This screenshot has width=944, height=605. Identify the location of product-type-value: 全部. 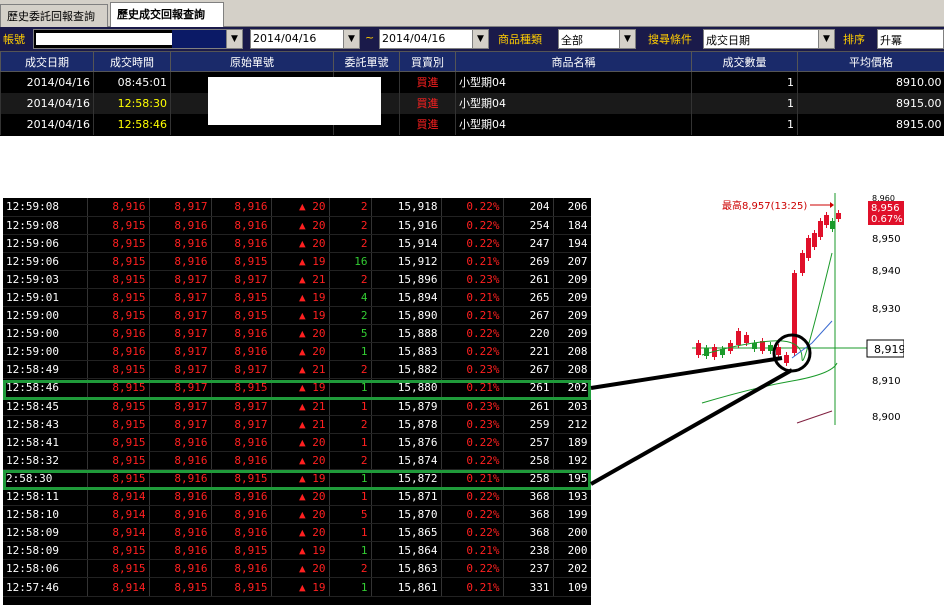
(572, 40).